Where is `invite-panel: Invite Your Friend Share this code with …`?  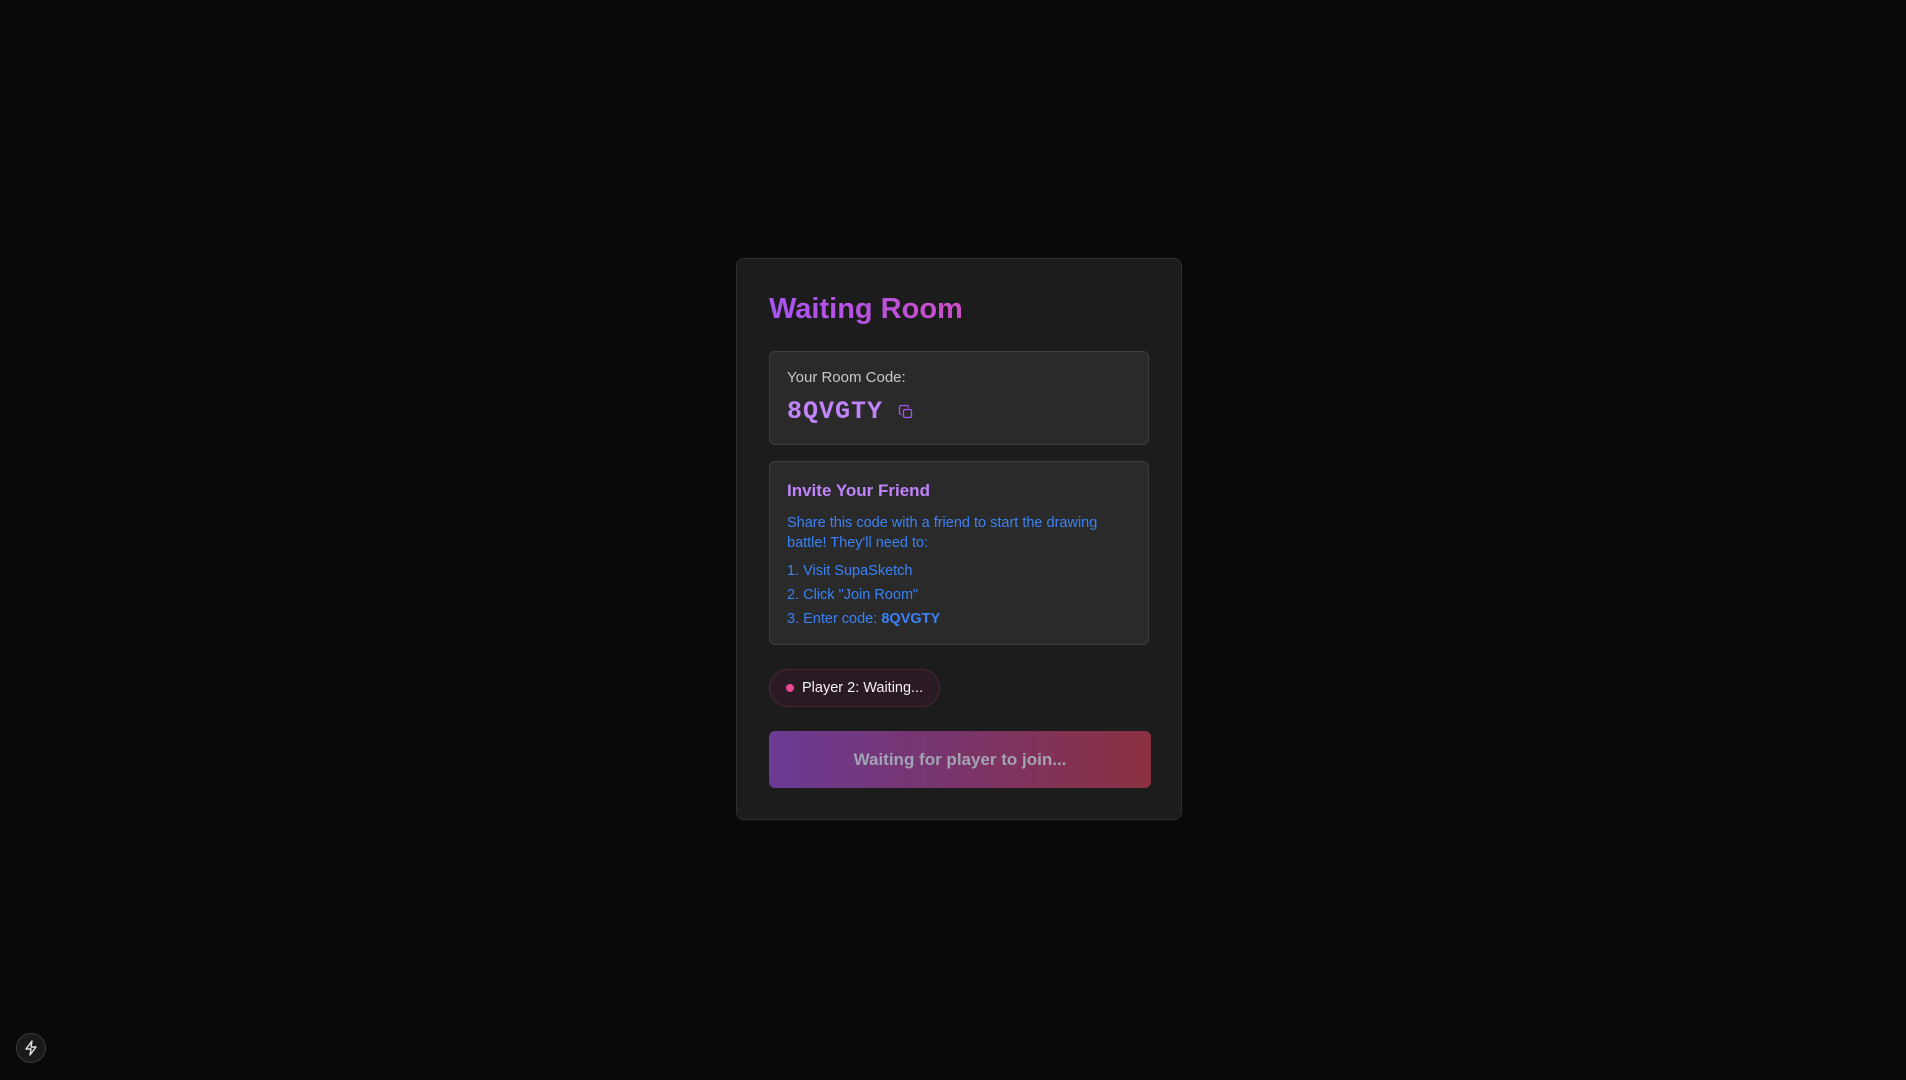
invite-panel: Invite Your Friend Share this code with … is located at coordinates (959, 553).